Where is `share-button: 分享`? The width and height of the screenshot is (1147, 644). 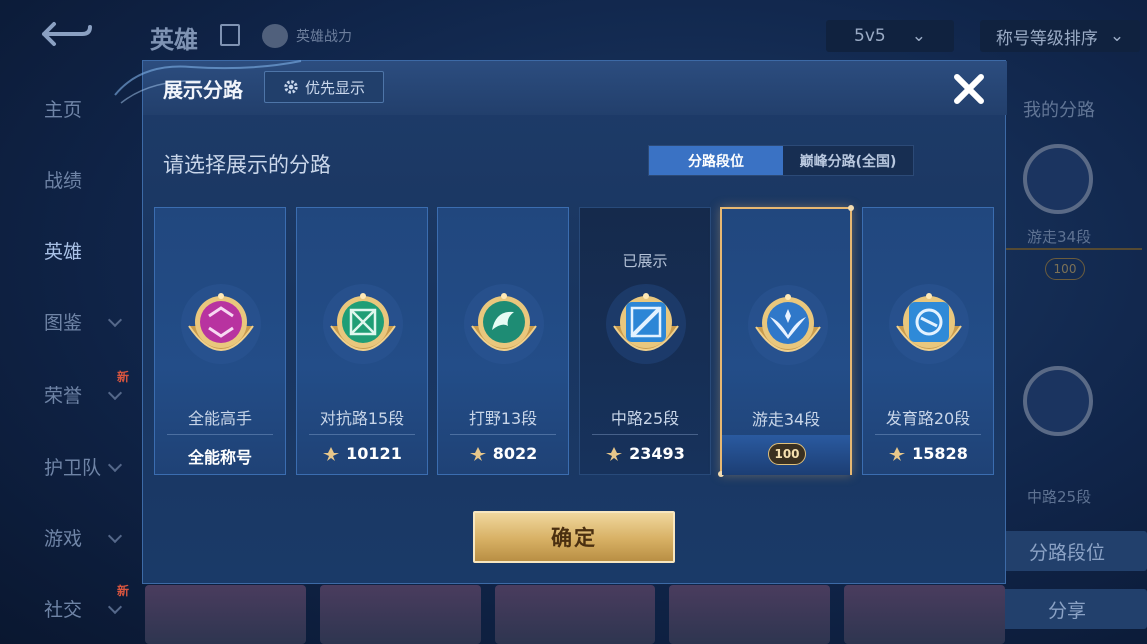
share-button: 分享 is located at coordinates (1067, 609).